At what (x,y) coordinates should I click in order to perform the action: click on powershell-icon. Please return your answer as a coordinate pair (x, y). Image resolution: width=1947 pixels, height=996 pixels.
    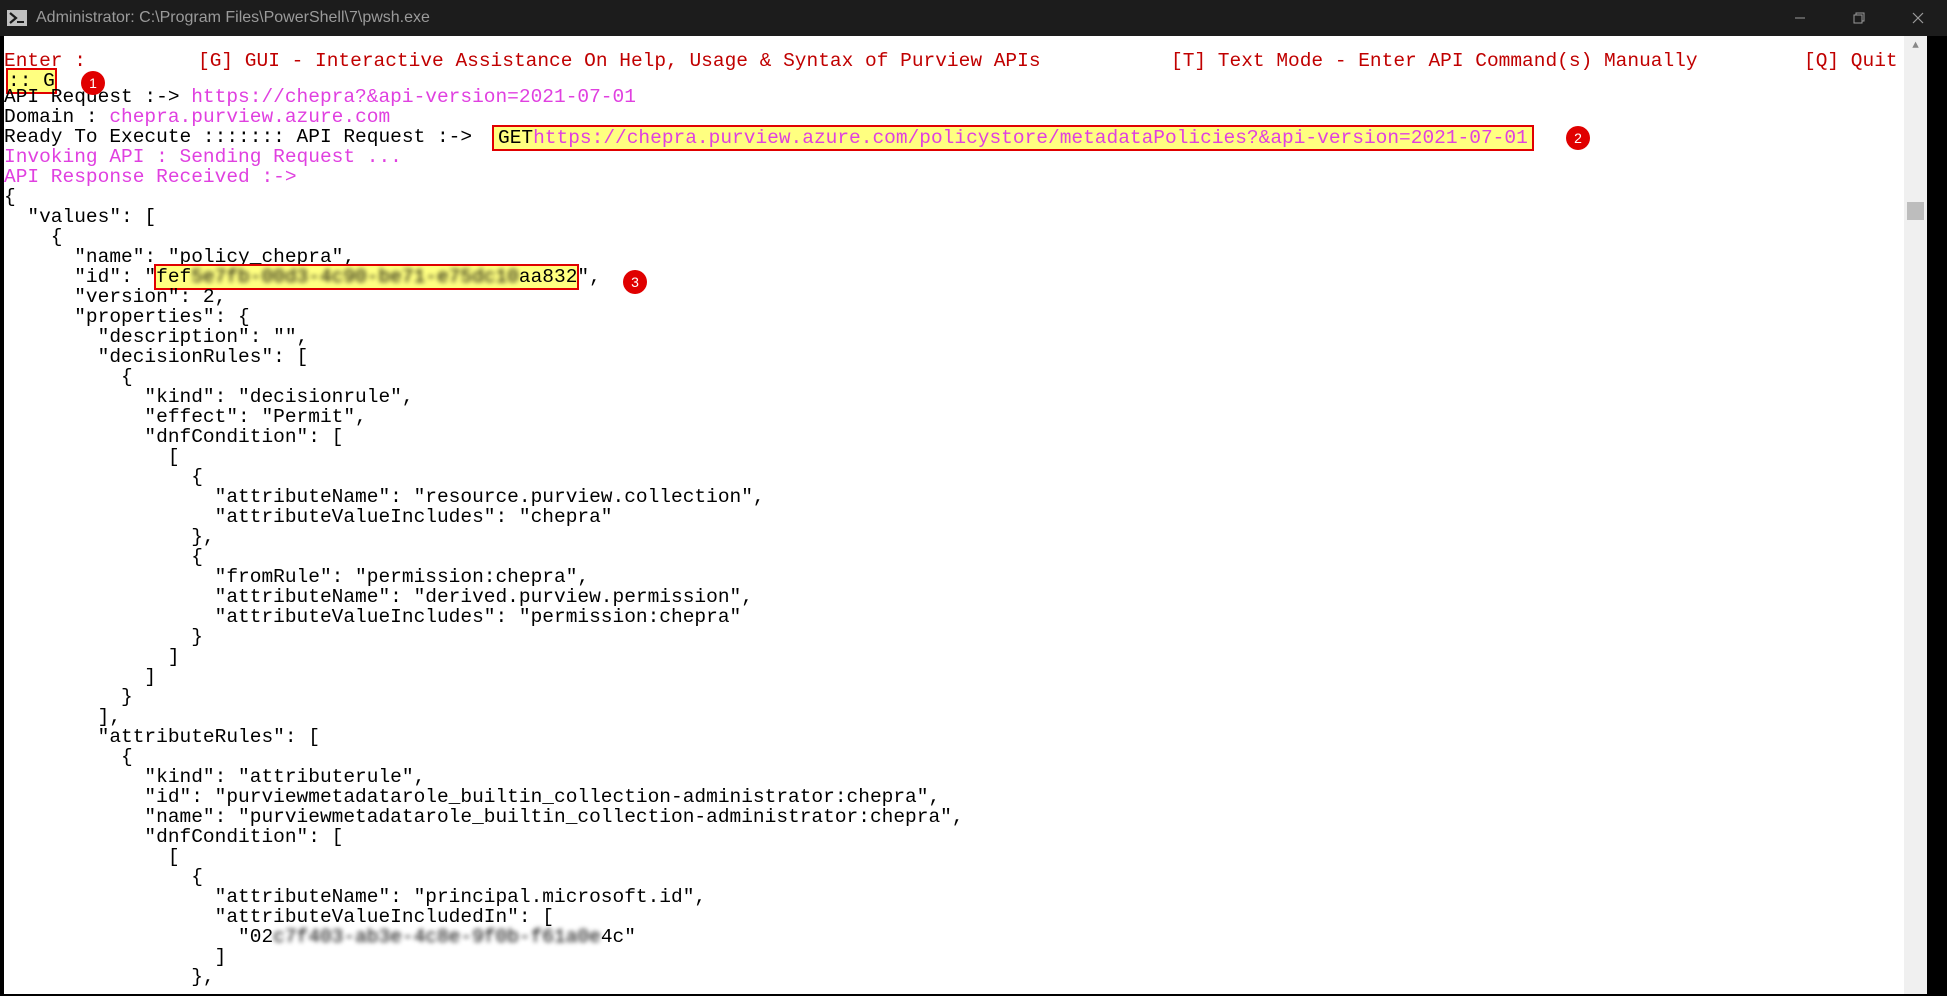
    Looking at the image, I should click on (17, 18).